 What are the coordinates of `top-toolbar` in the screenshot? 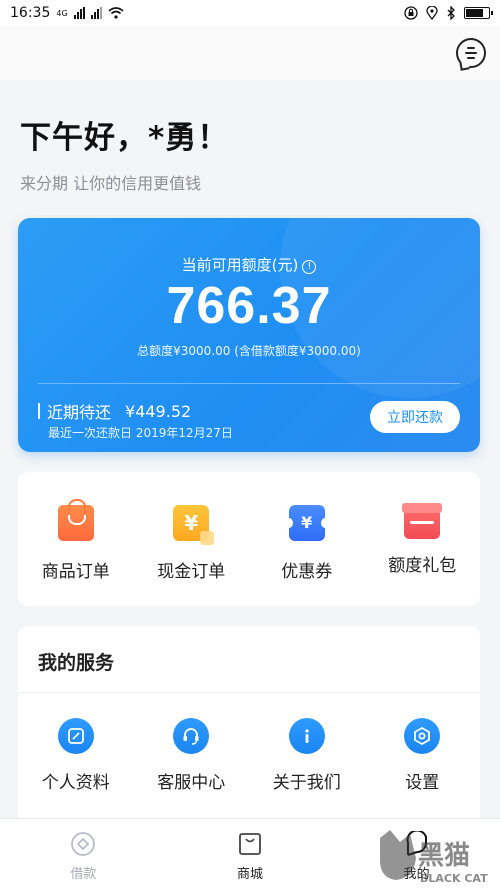 It's located at (250, 53).